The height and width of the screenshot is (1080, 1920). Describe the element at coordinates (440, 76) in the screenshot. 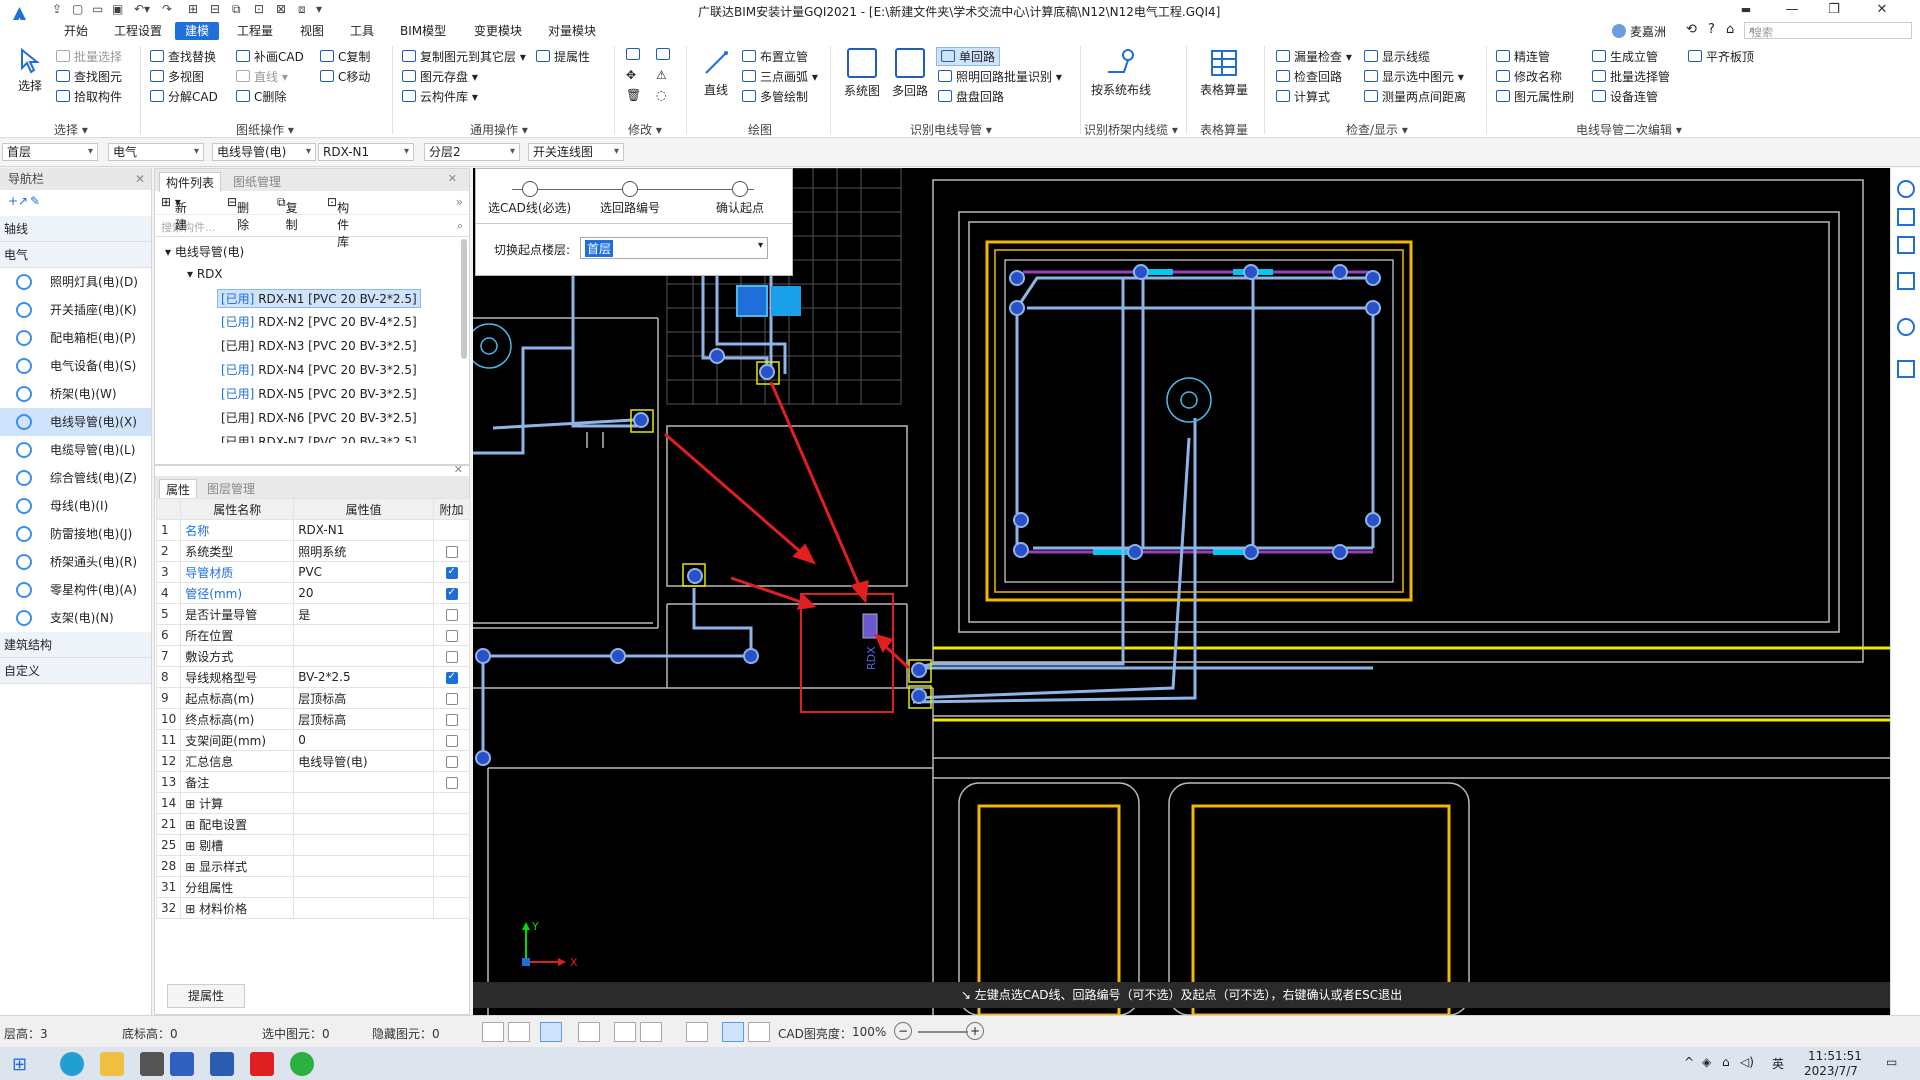

I see `element-store-button: 图元存盘 ▾` at that location.